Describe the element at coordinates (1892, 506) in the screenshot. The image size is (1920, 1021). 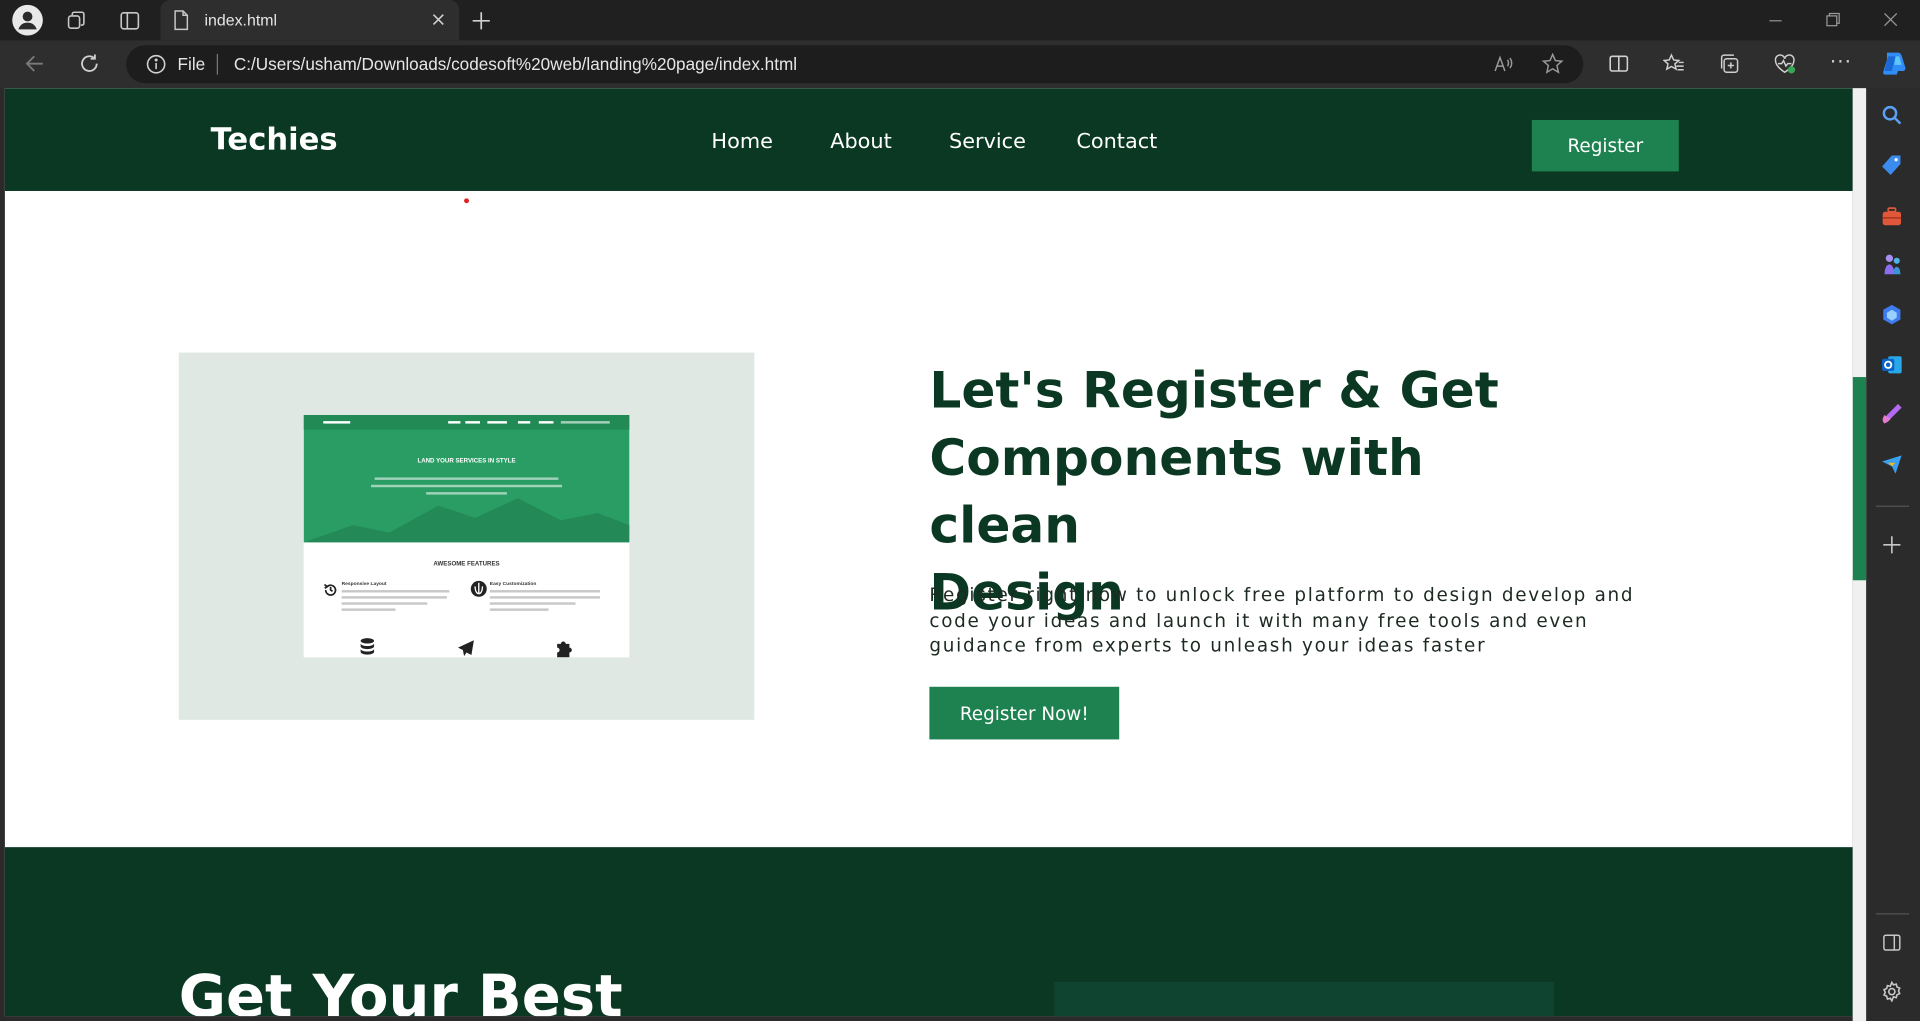
I see `sidebar-divider` at that location.